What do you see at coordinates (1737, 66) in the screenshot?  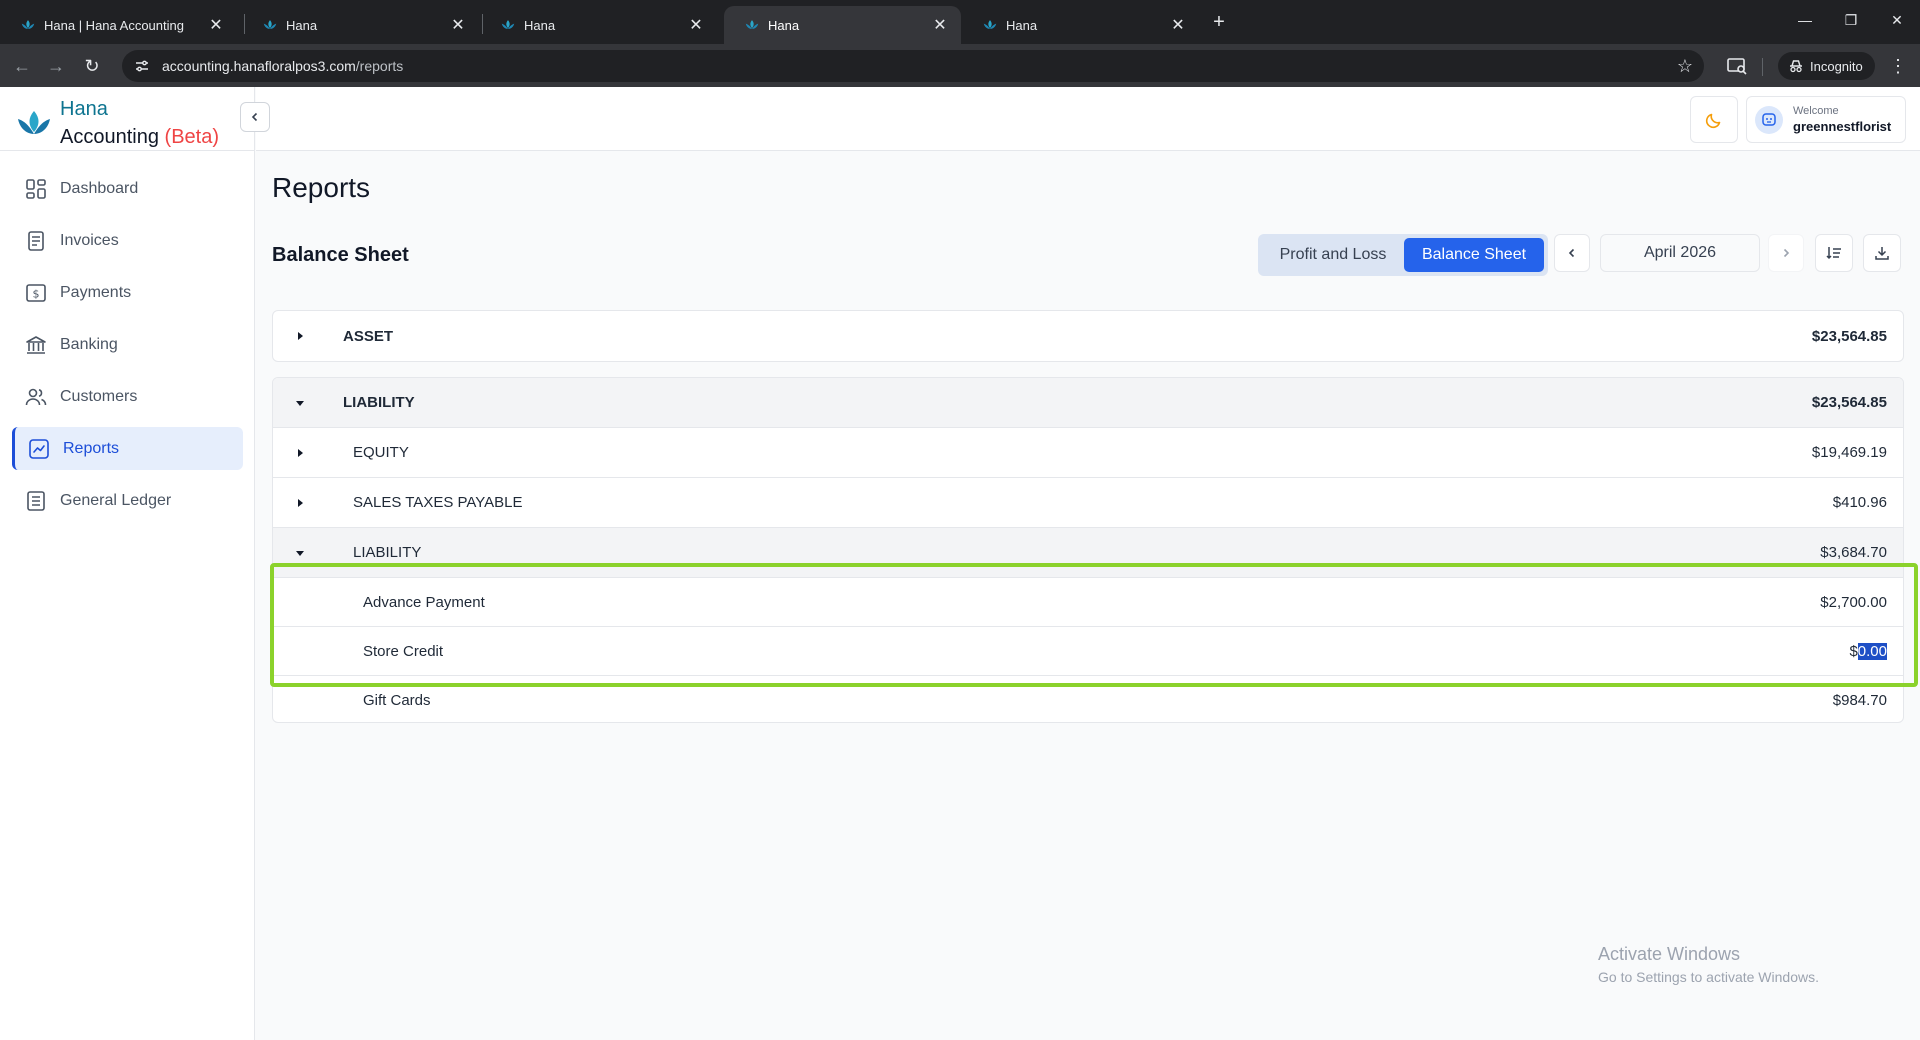 I see `cast-icon` at bounding box center [1737, 66].